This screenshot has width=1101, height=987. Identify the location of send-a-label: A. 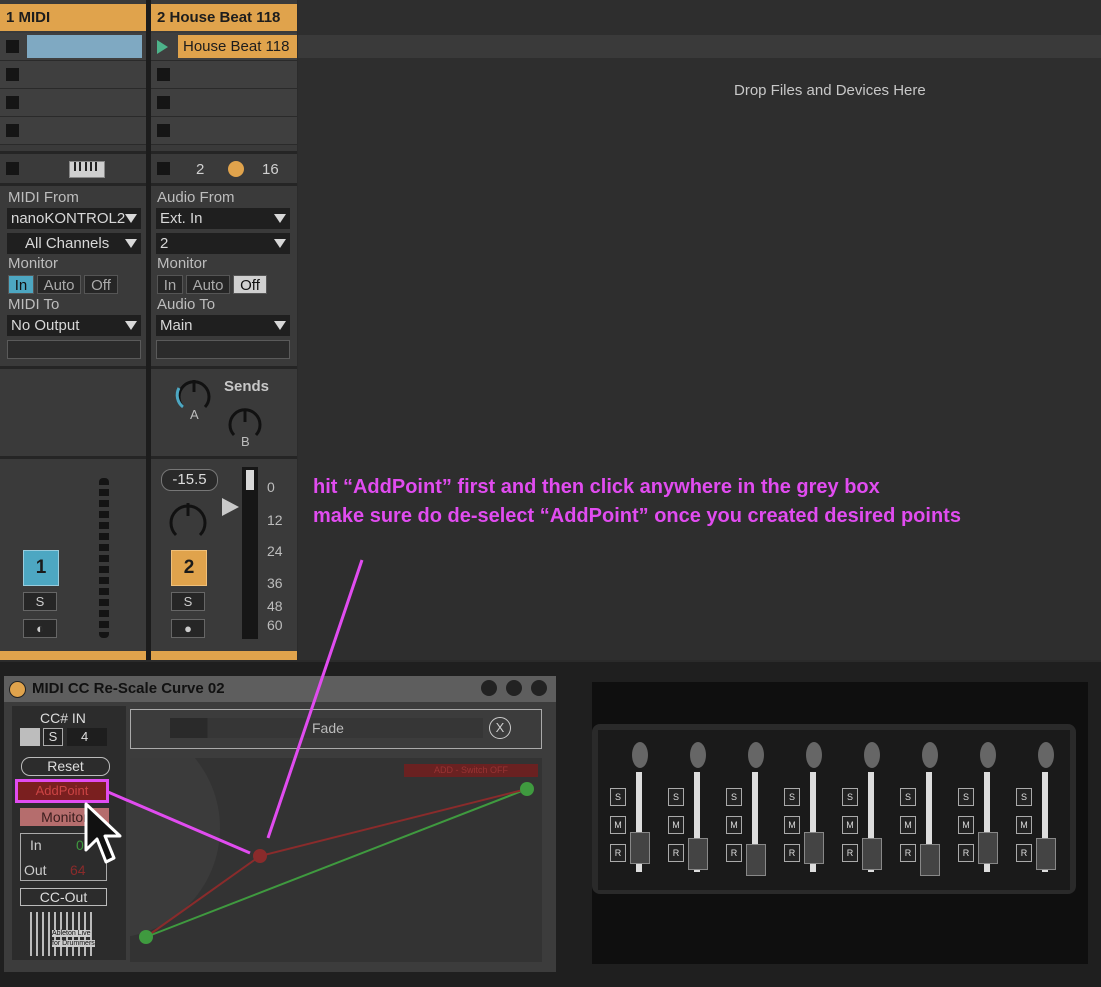
(194, 414).